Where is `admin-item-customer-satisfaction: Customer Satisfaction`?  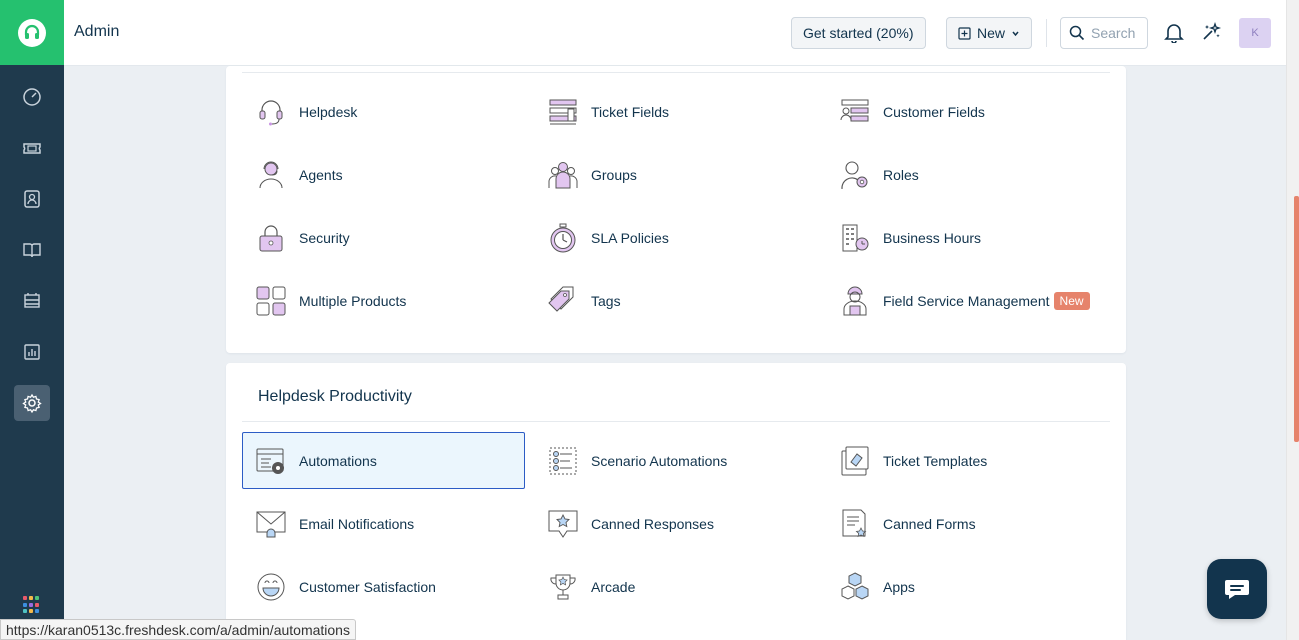
admin-item-customer-satisfaction: Customer Satisfaction is located at coordinates (383, 586).